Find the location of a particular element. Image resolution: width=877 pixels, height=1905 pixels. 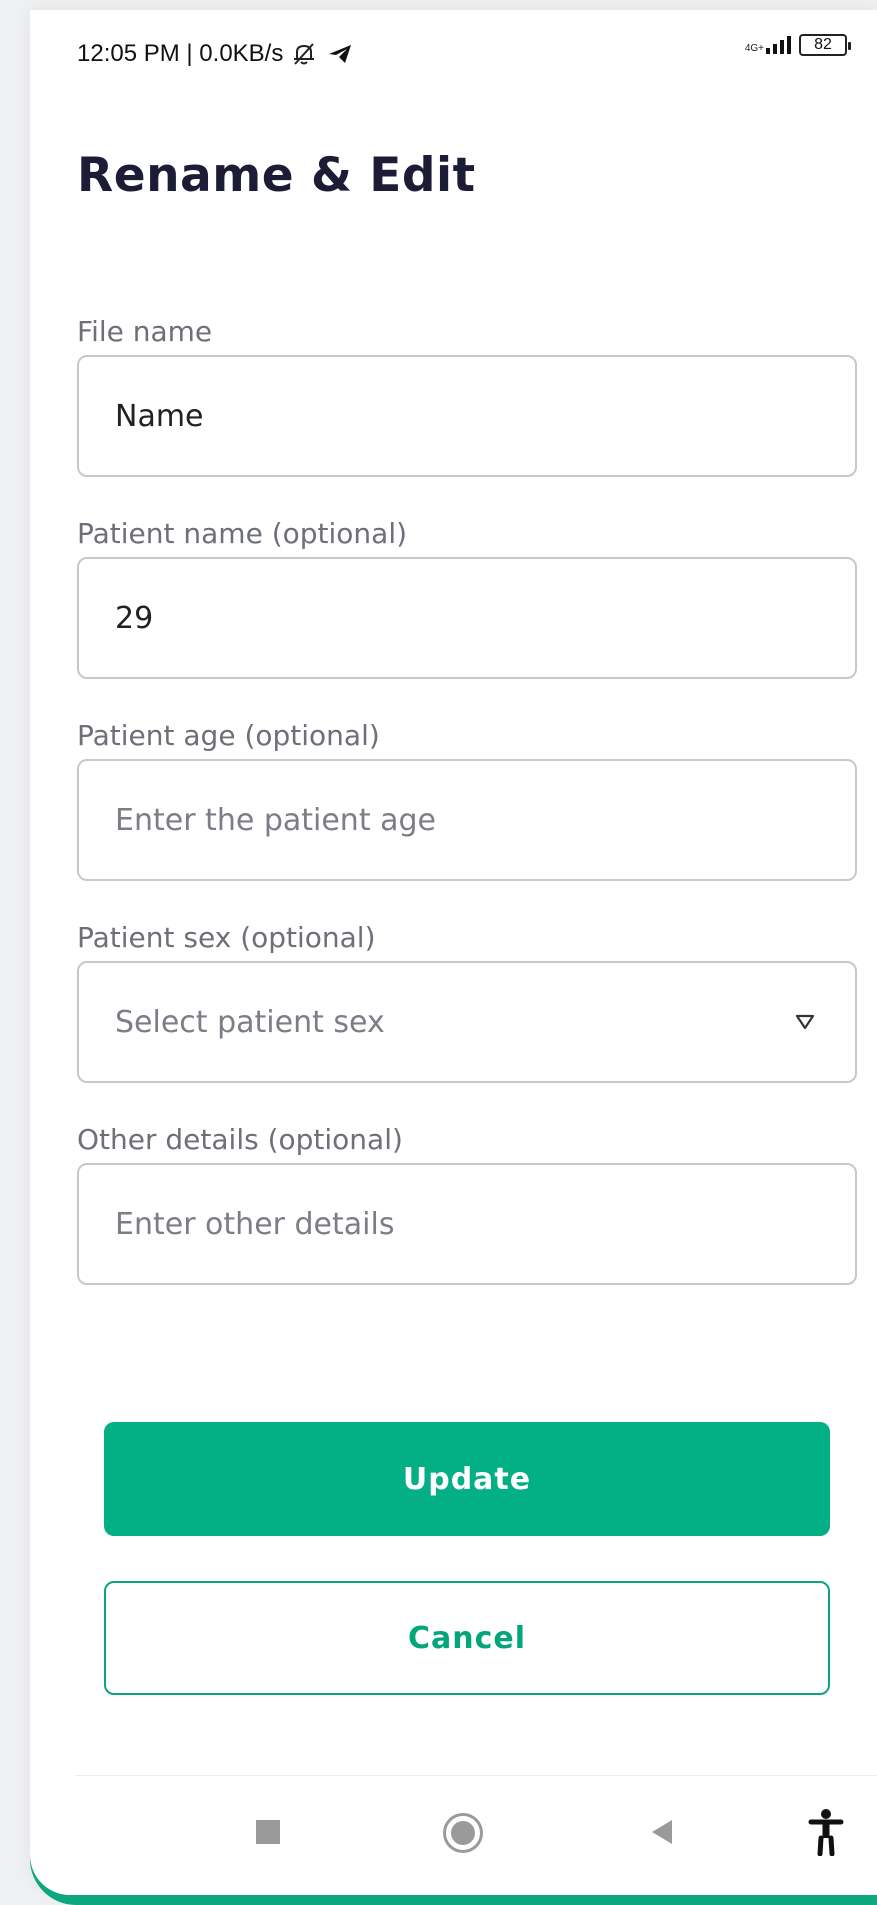

network-indicator: 4G+ is located at coordinates (768, 45).